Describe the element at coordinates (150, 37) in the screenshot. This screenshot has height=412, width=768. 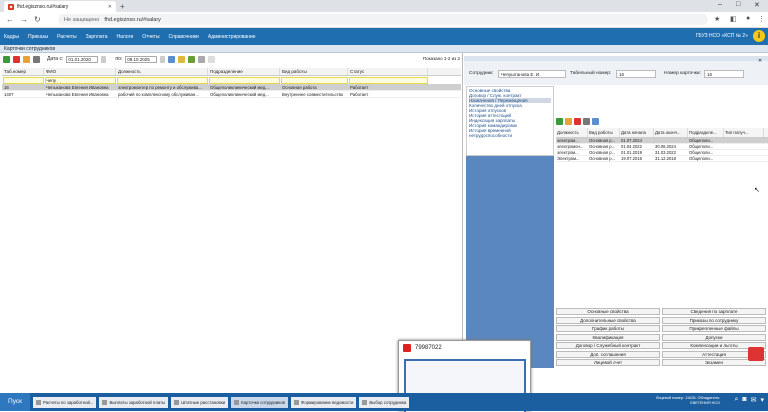
I see `menu-item: Отчеты` at that location.